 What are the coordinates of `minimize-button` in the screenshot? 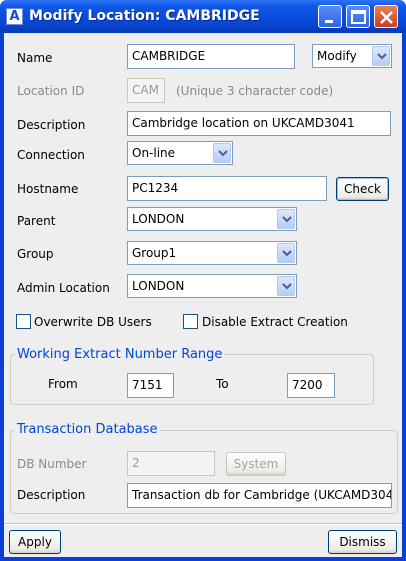 It's located at (330, 16).